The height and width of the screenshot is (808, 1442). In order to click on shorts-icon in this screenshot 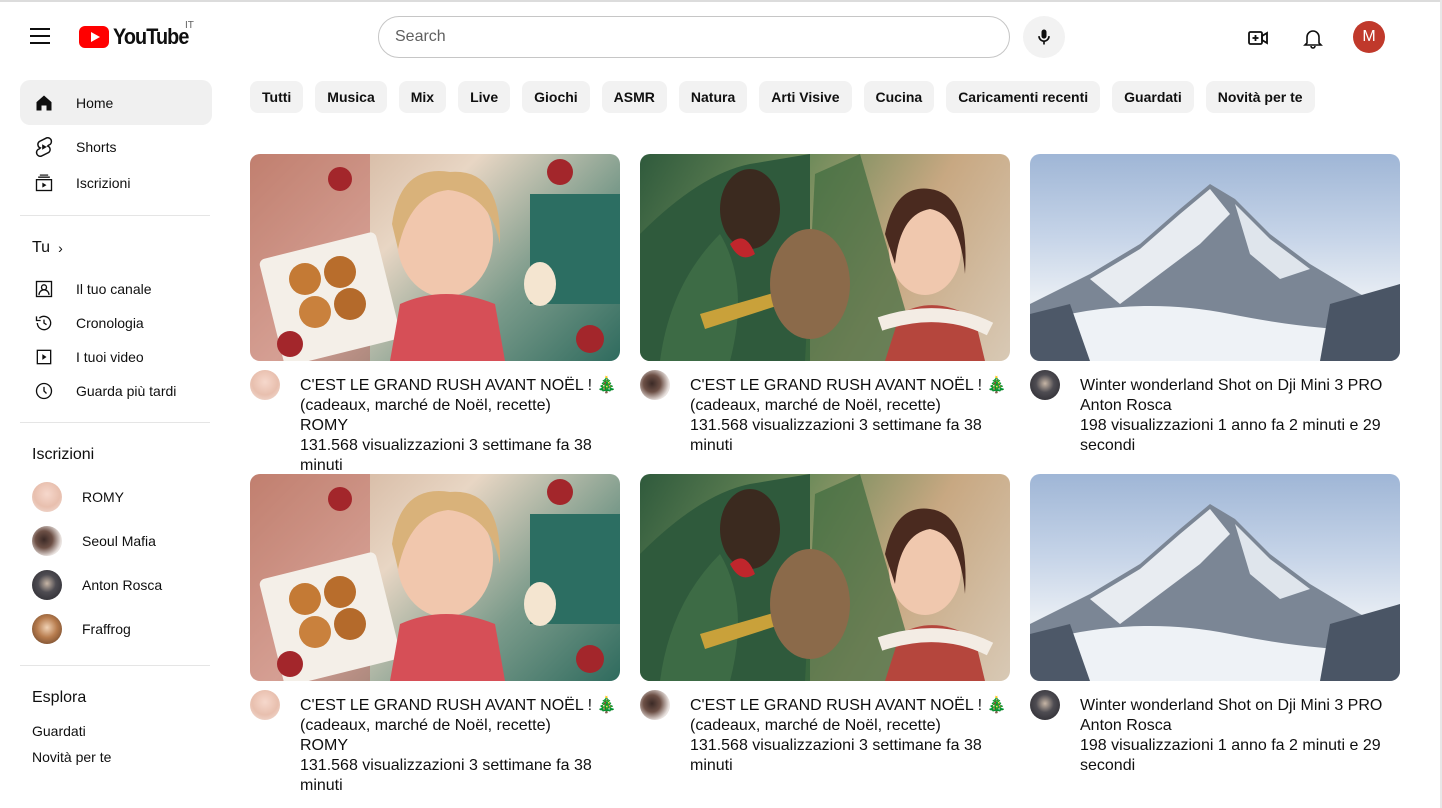, I will do `click(44, 147)`.